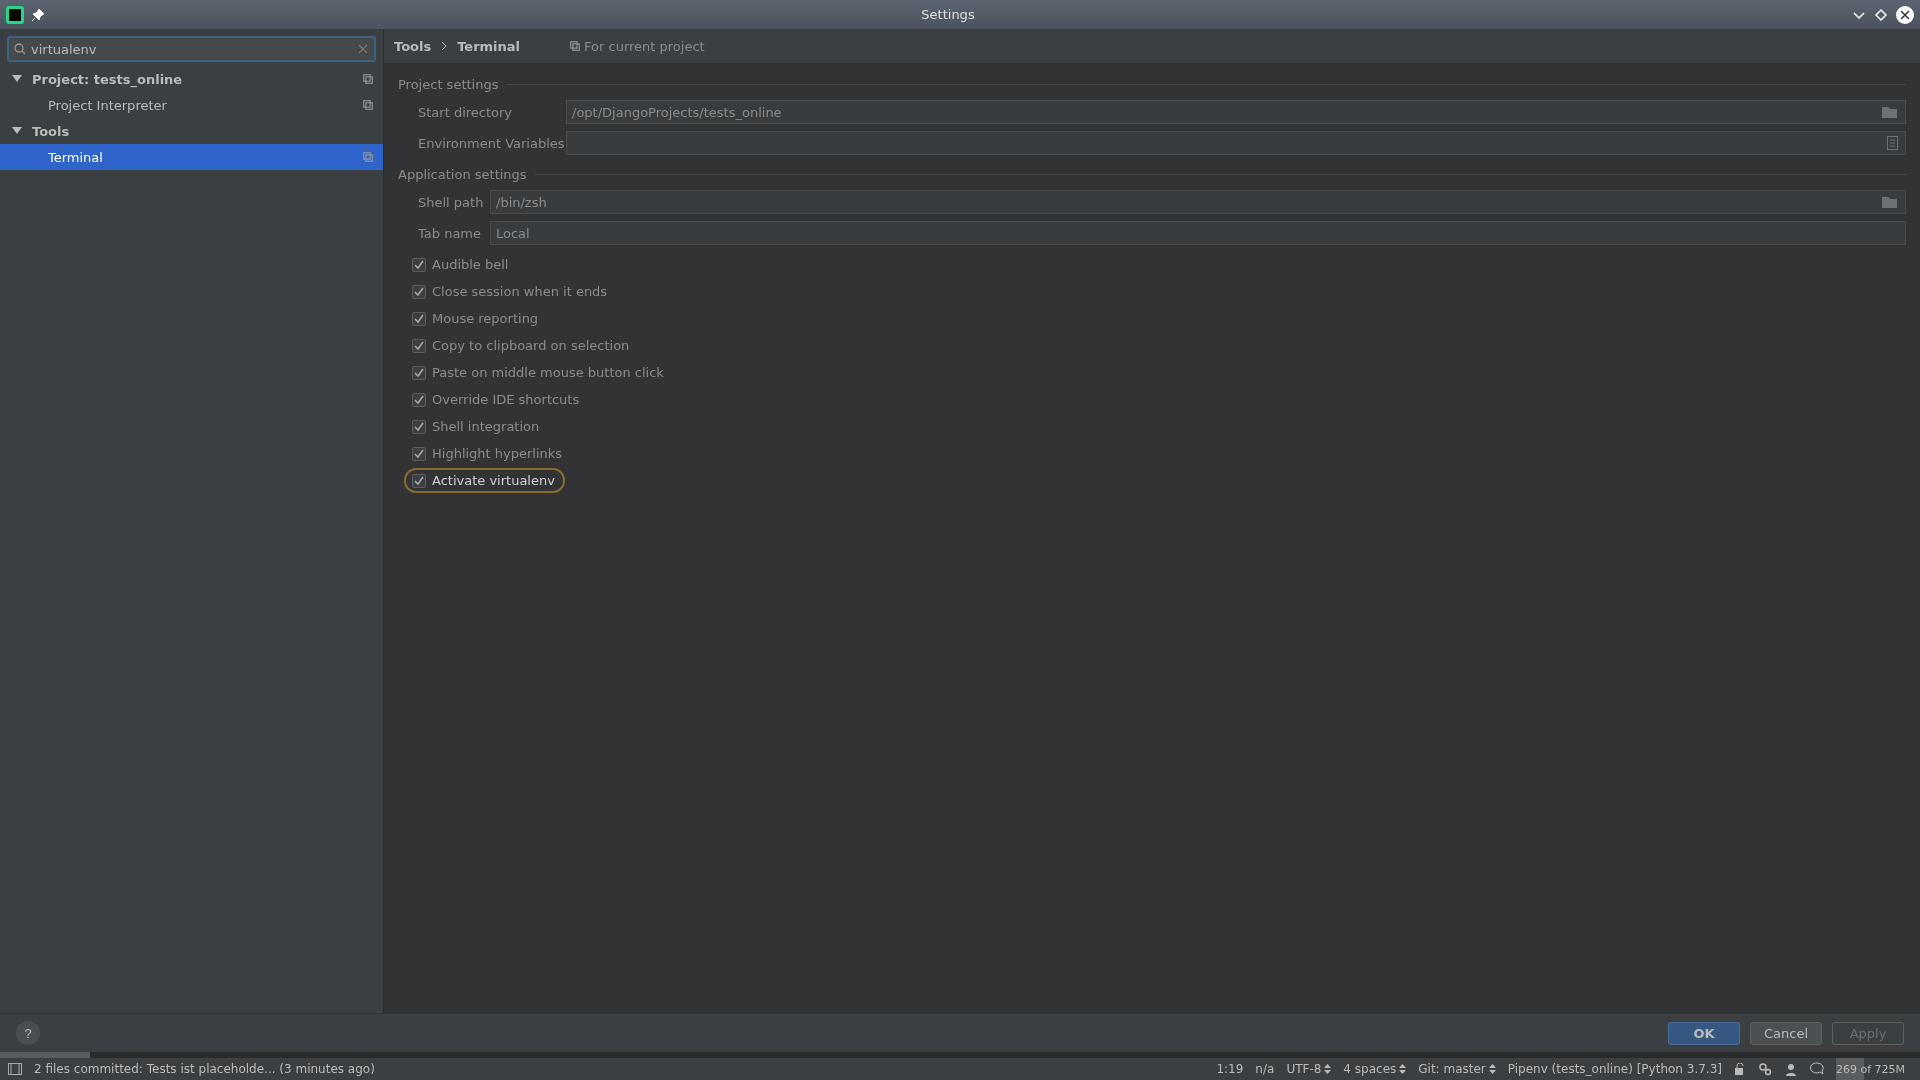 The height and width of the screenshot is (1080, 1920). What do you see at coordinates (466, 112) in the screenshot?
I see `field-label: Start directory` at bounding box center [466, 112].